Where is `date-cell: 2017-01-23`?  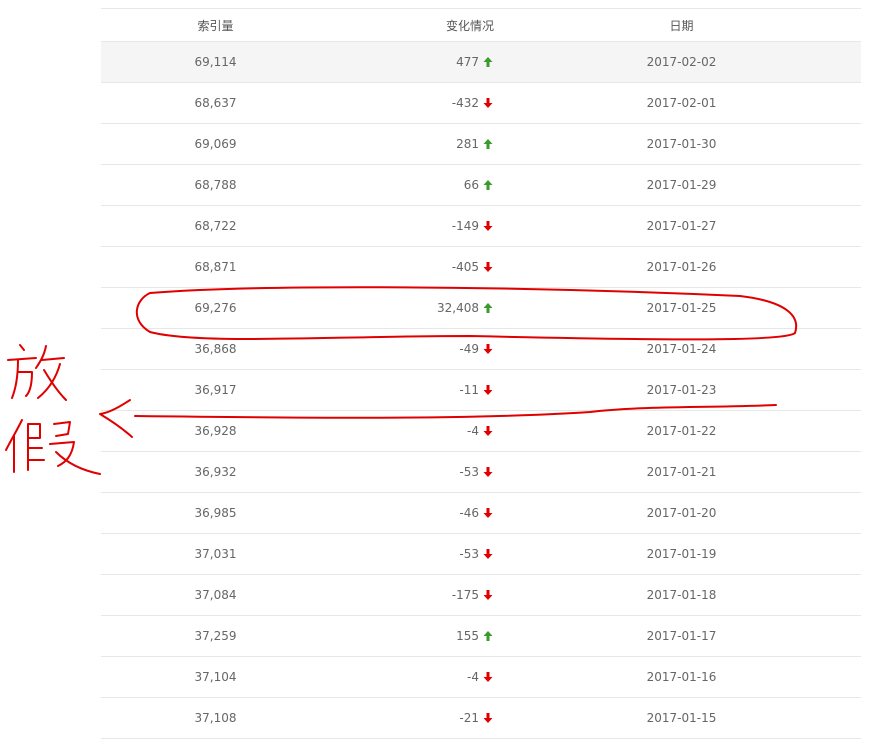
date-cell: 2017-01-23 is located at coordinates (681, 390).